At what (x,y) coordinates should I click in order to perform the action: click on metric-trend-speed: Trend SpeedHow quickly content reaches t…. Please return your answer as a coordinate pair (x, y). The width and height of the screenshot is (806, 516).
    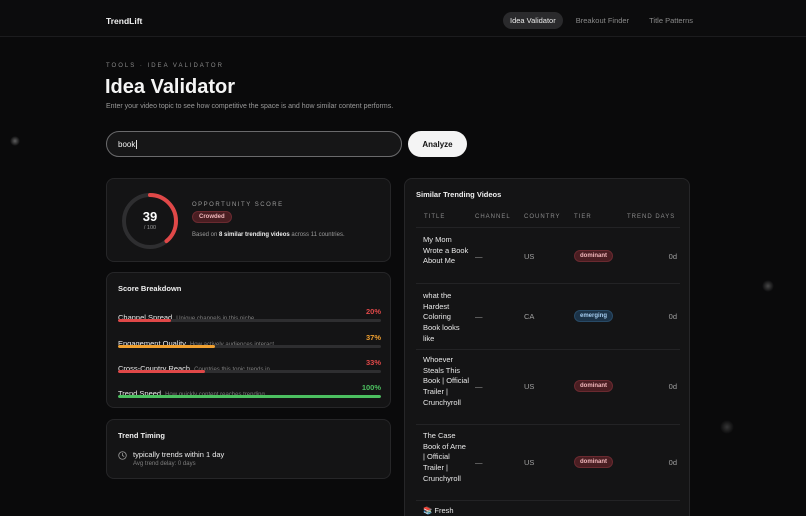
    Looking at the image, I should click on (249, 392).